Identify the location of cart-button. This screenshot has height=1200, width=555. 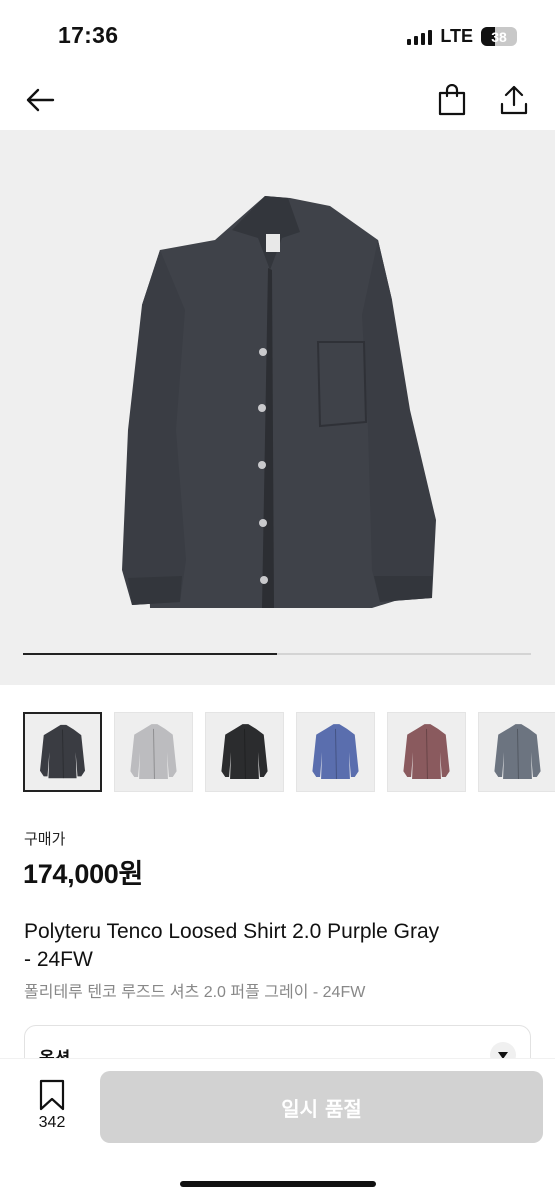
(452, 100).